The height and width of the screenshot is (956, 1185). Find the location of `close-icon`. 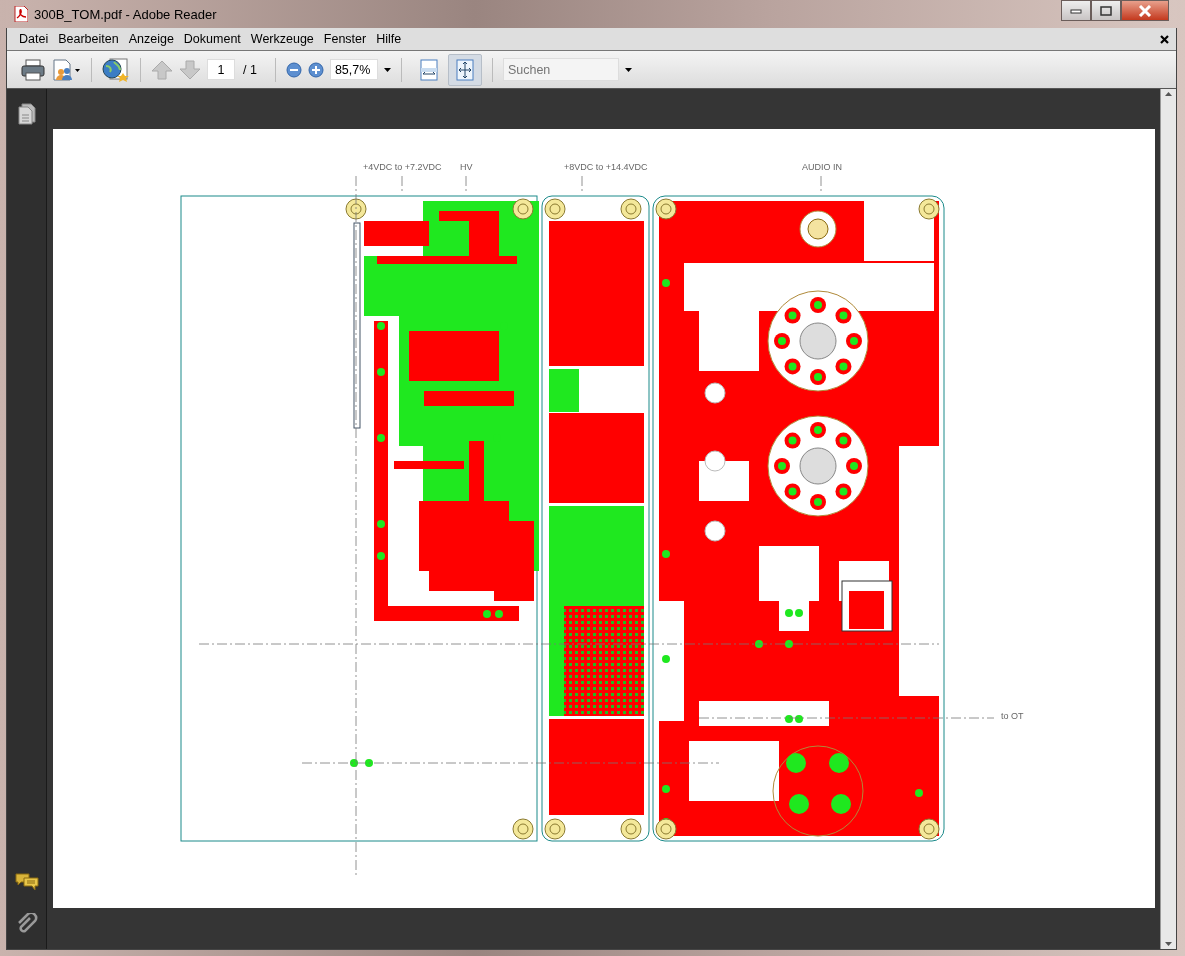

close-icon is located at coordinates (1145, 10).